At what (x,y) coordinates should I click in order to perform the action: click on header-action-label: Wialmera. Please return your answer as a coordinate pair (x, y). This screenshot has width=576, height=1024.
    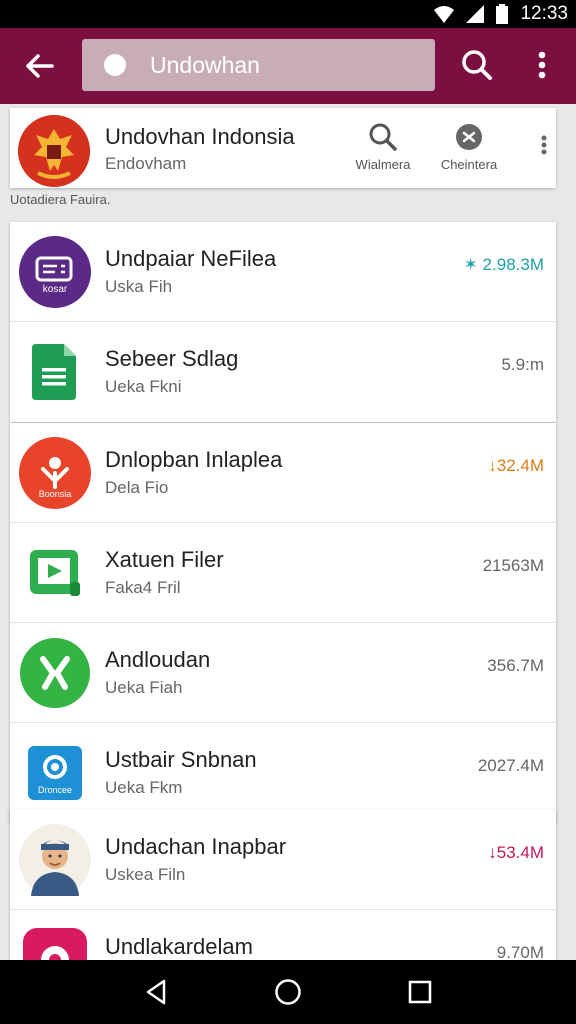
    Looking at the image, I should click on (383, 164).